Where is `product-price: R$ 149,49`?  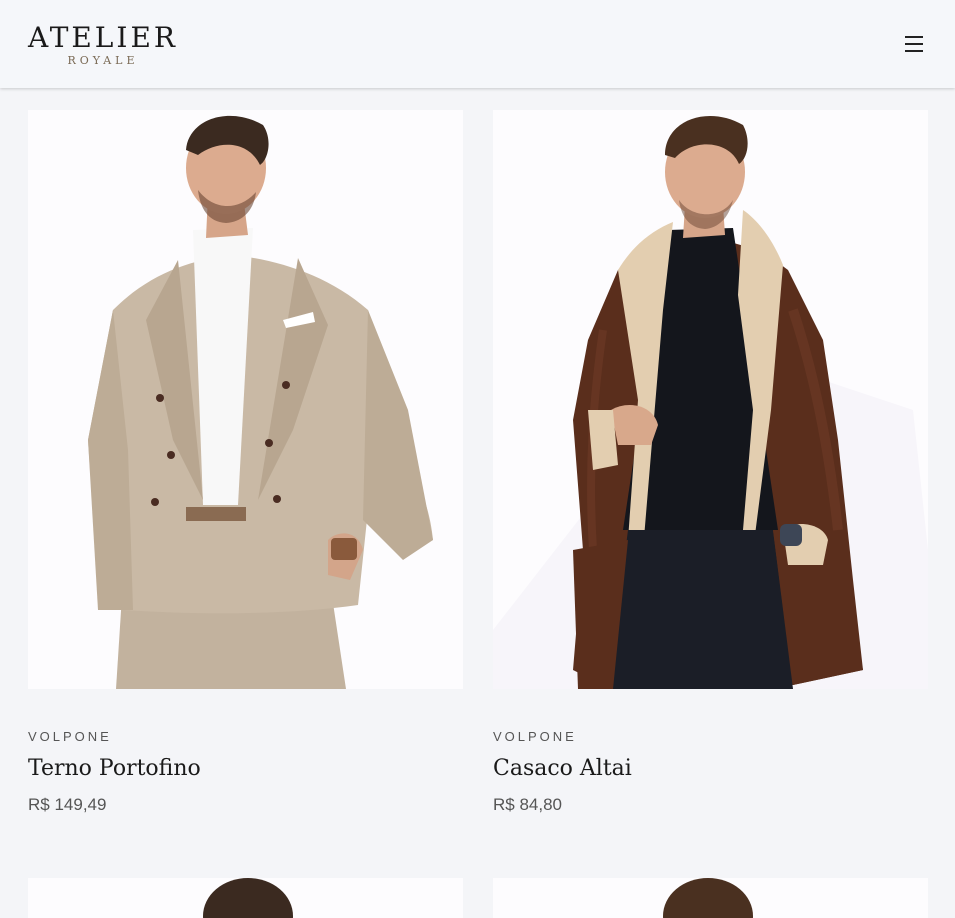
product-price: R$ 149,49 is located at coordinates (67, 804).